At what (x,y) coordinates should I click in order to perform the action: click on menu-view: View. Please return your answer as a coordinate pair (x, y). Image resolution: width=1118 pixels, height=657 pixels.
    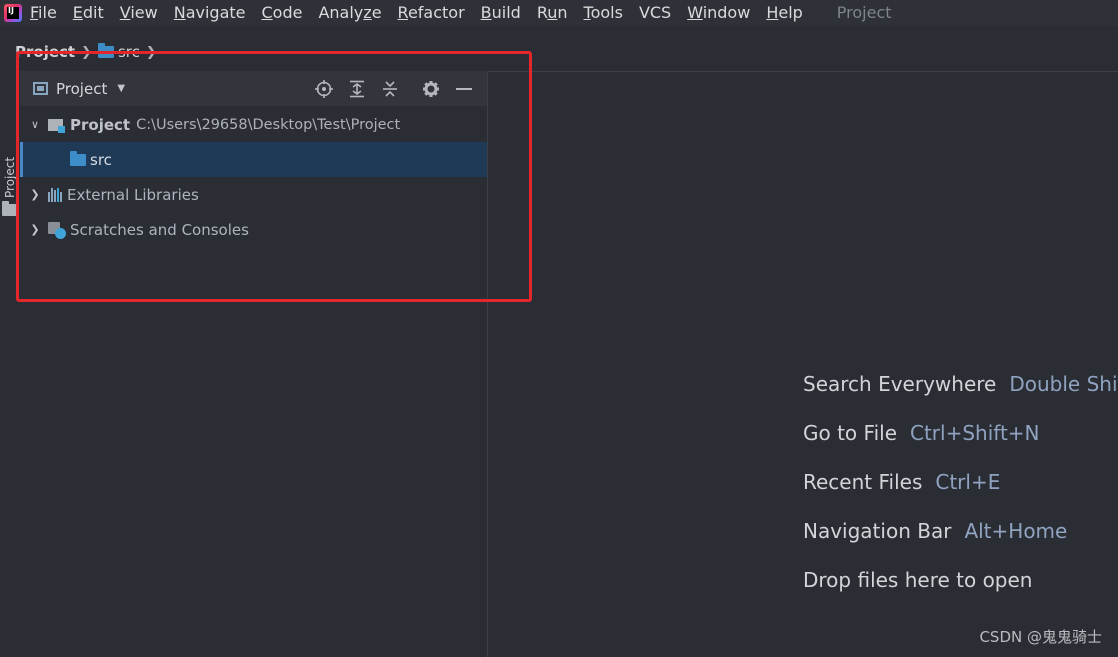
    Looking at the image, I should click on (139, 13).